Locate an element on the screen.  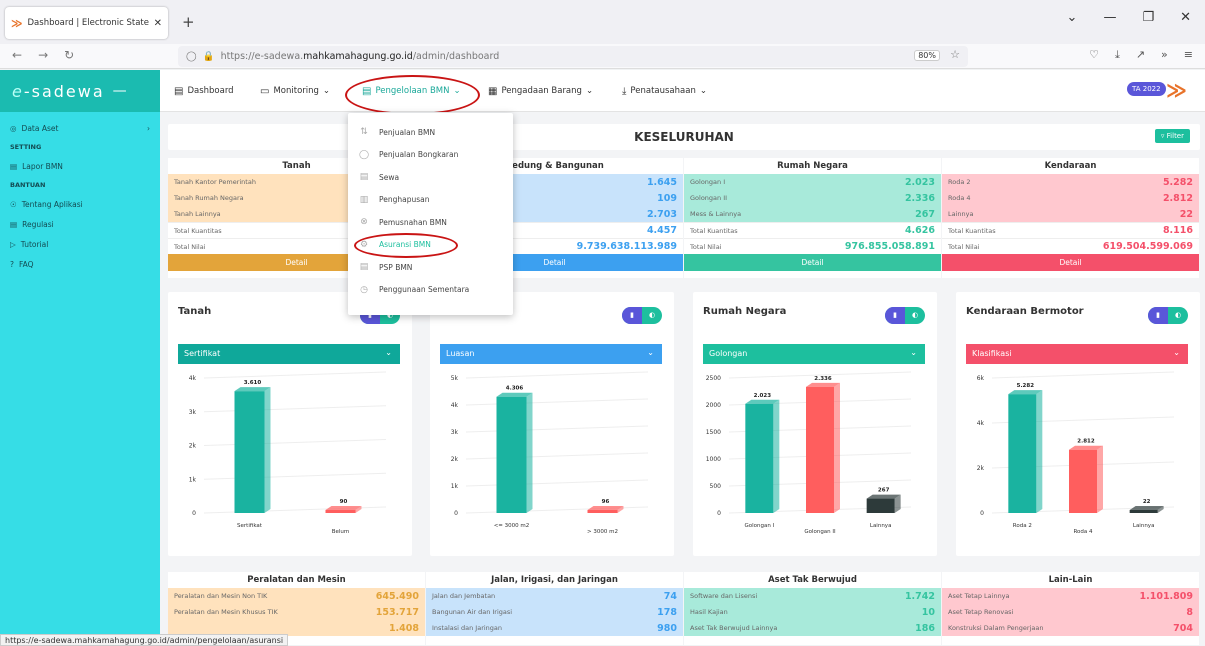
summary-row-item: Aset Tetap Renovasi 8 is located at coordinates (1070, 612).